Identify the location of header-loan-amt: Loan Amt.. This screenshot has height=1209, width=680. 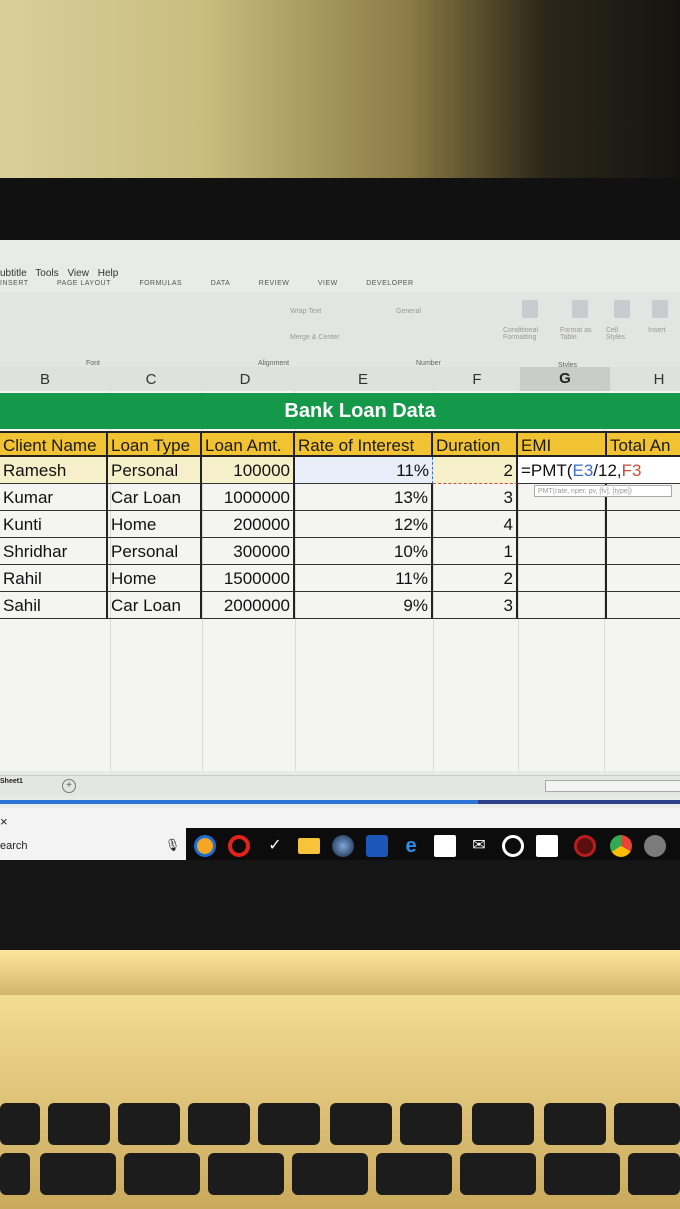
(248, 444).